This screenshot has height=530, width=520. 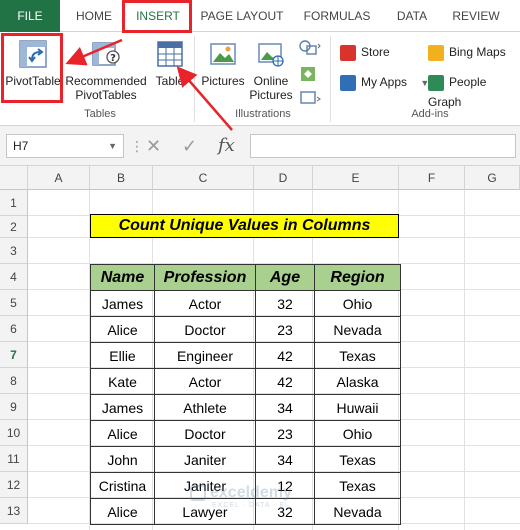 I want to click on column-header-f: F, so click(x=432, y=178).